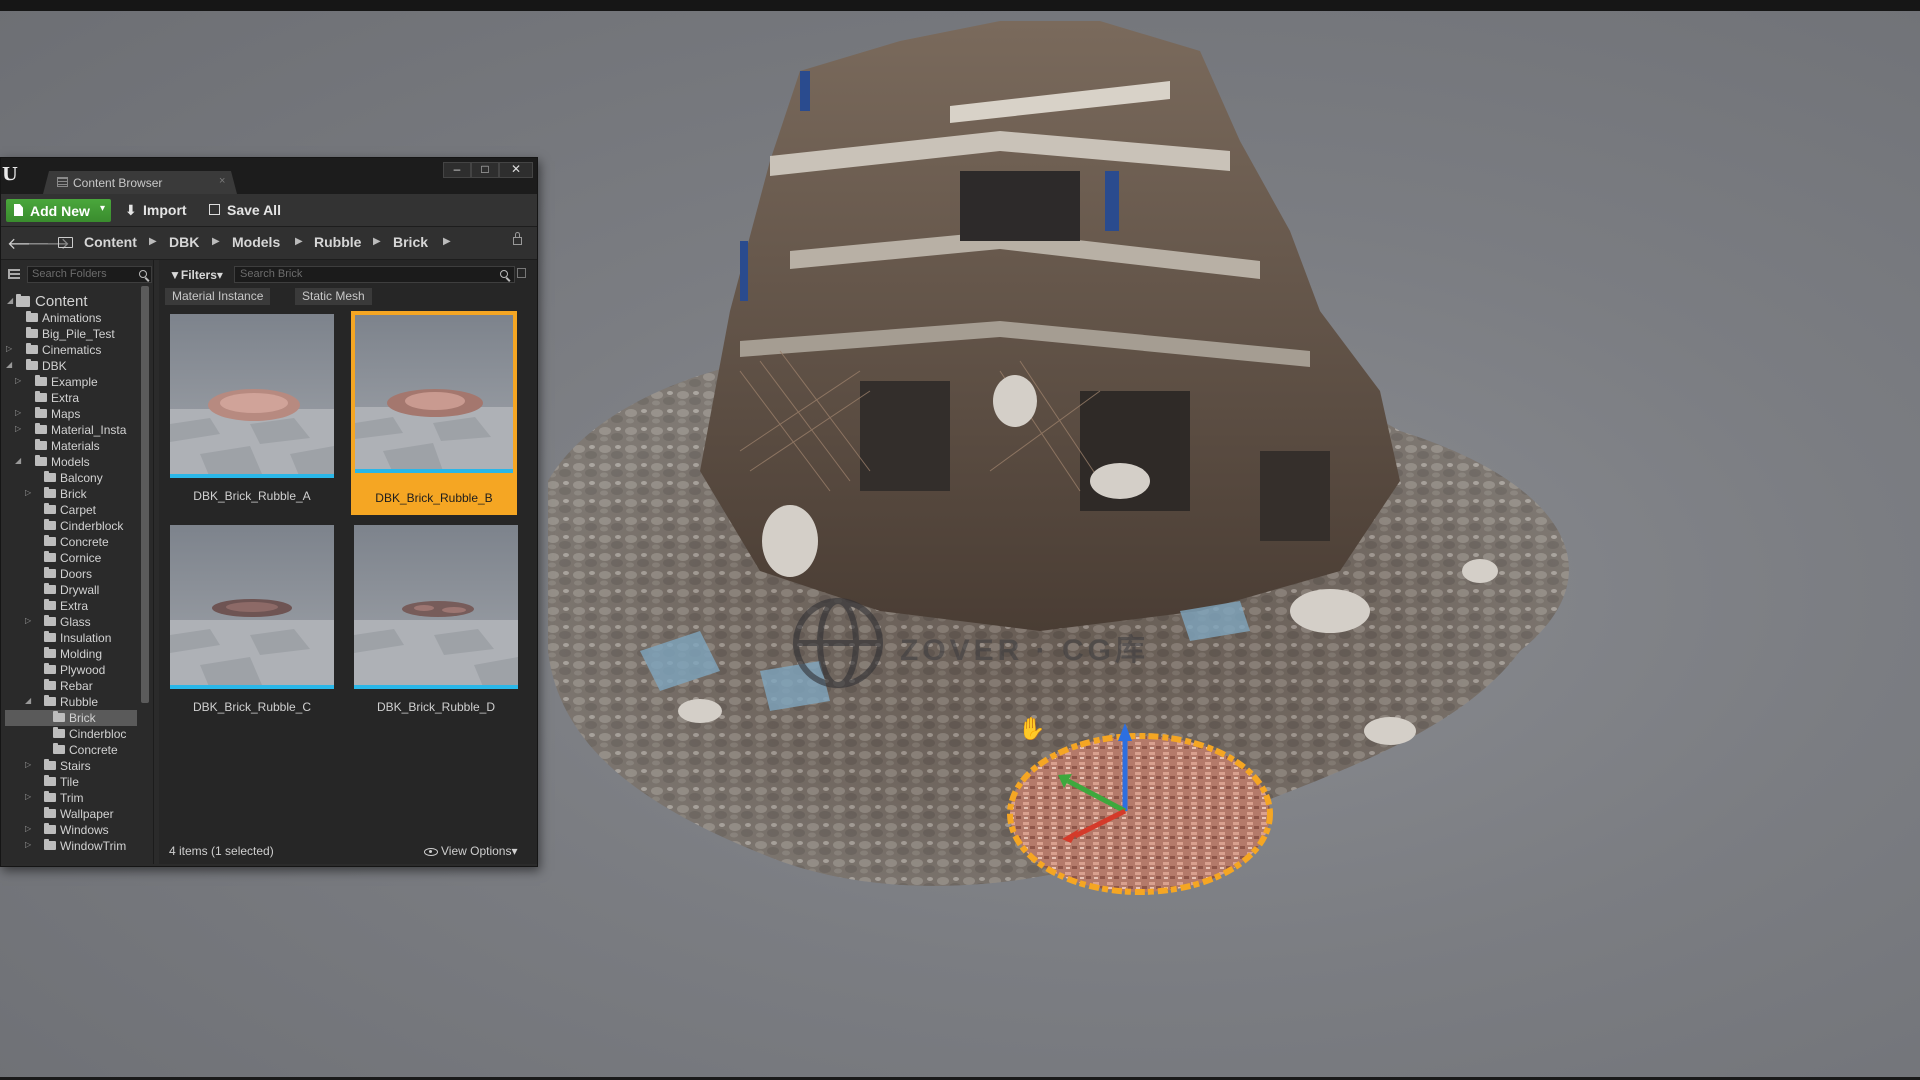 This screenshot has height=1080, width=1920. I want to click on minimize-button: –, so click(457, 170).